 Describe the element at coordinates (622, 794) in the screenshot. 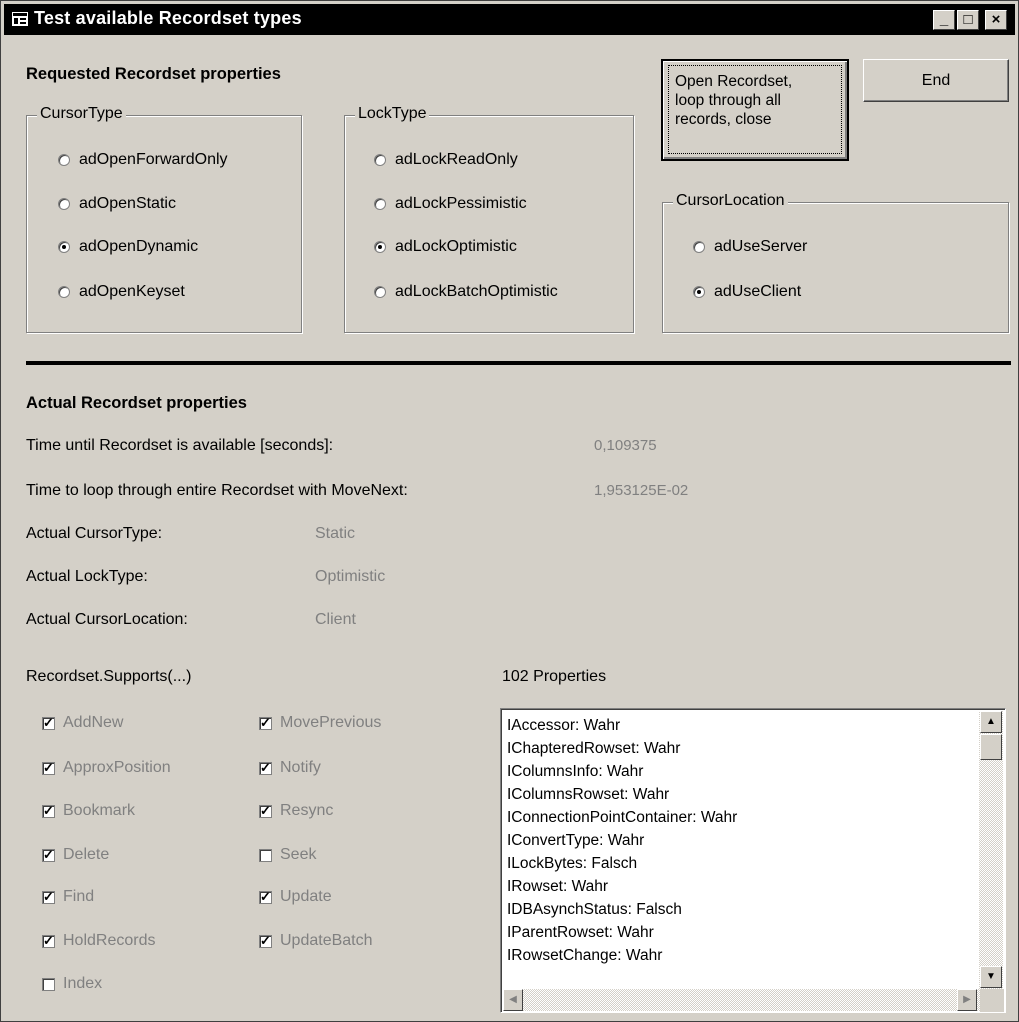

I see `list-item: IColumnsRowset: Wahr` at that location.